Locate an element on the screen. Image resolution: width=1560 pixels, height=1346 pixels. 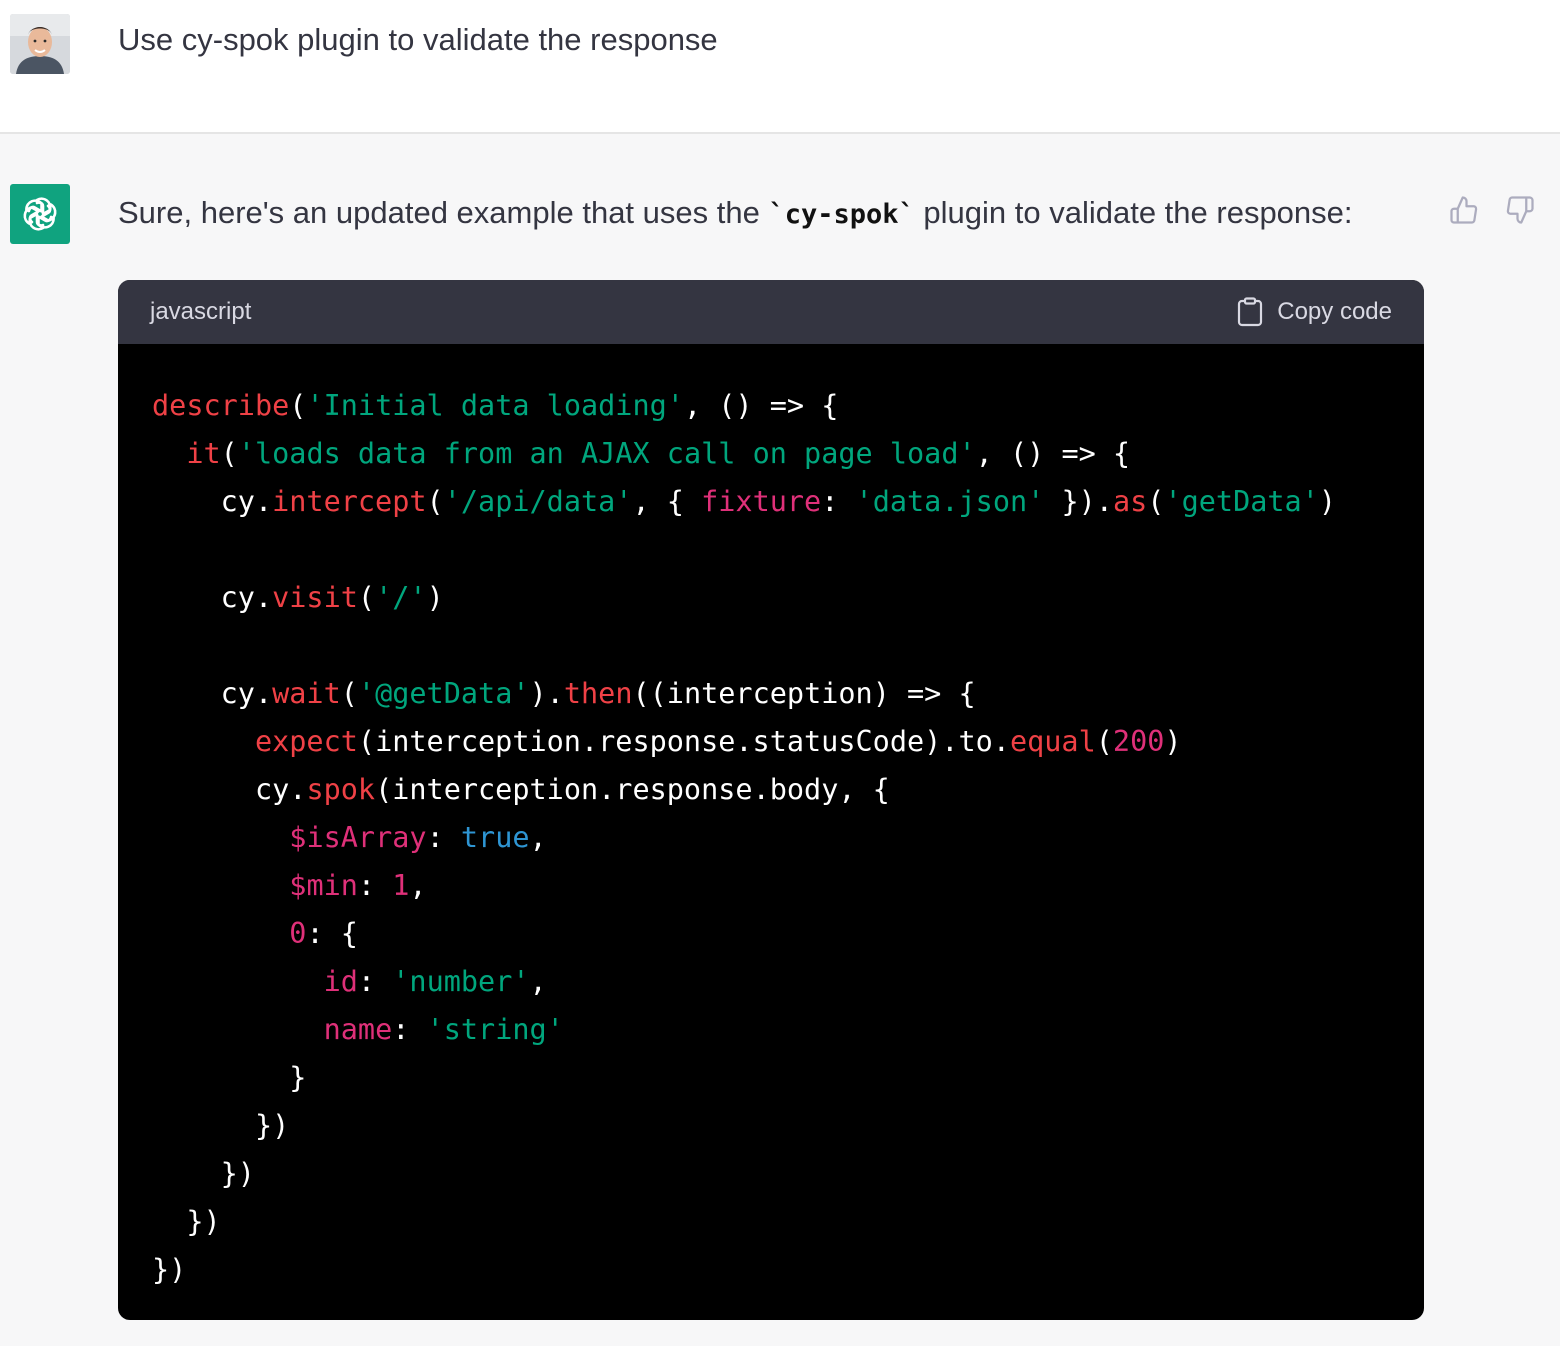
code-line: 0: { is located at coordinates (771, 934).